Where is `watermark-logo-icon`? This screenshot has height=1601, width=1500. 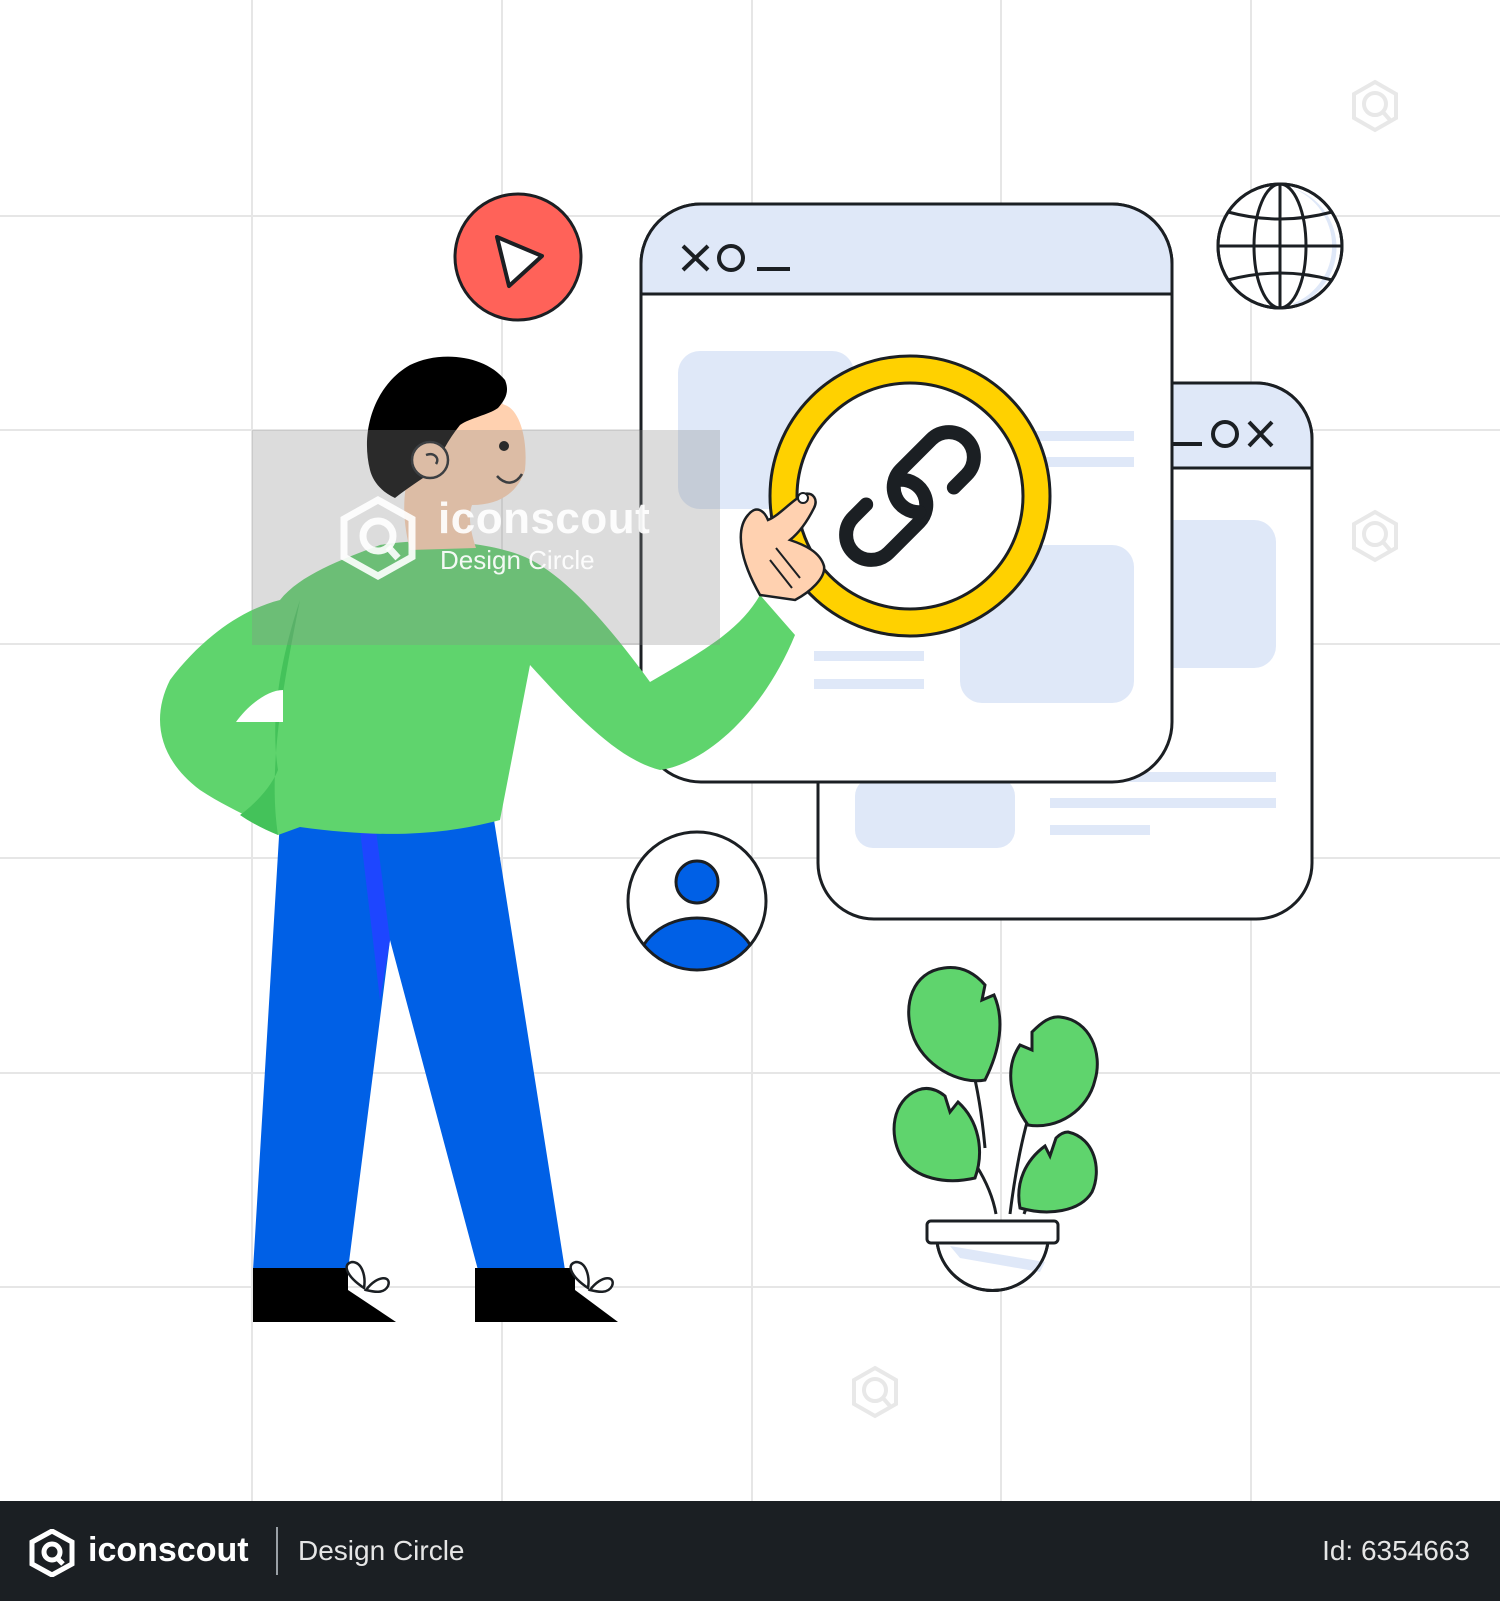 watermark-logo-icon is located at coordinates (378, 538).